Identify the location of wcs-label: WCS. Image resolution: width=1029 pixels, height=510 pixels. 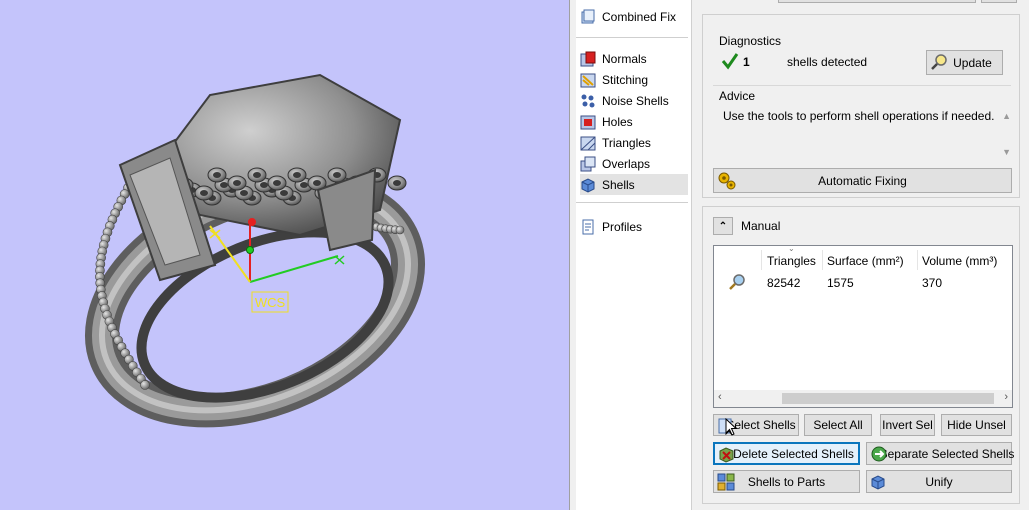
(270, 302).